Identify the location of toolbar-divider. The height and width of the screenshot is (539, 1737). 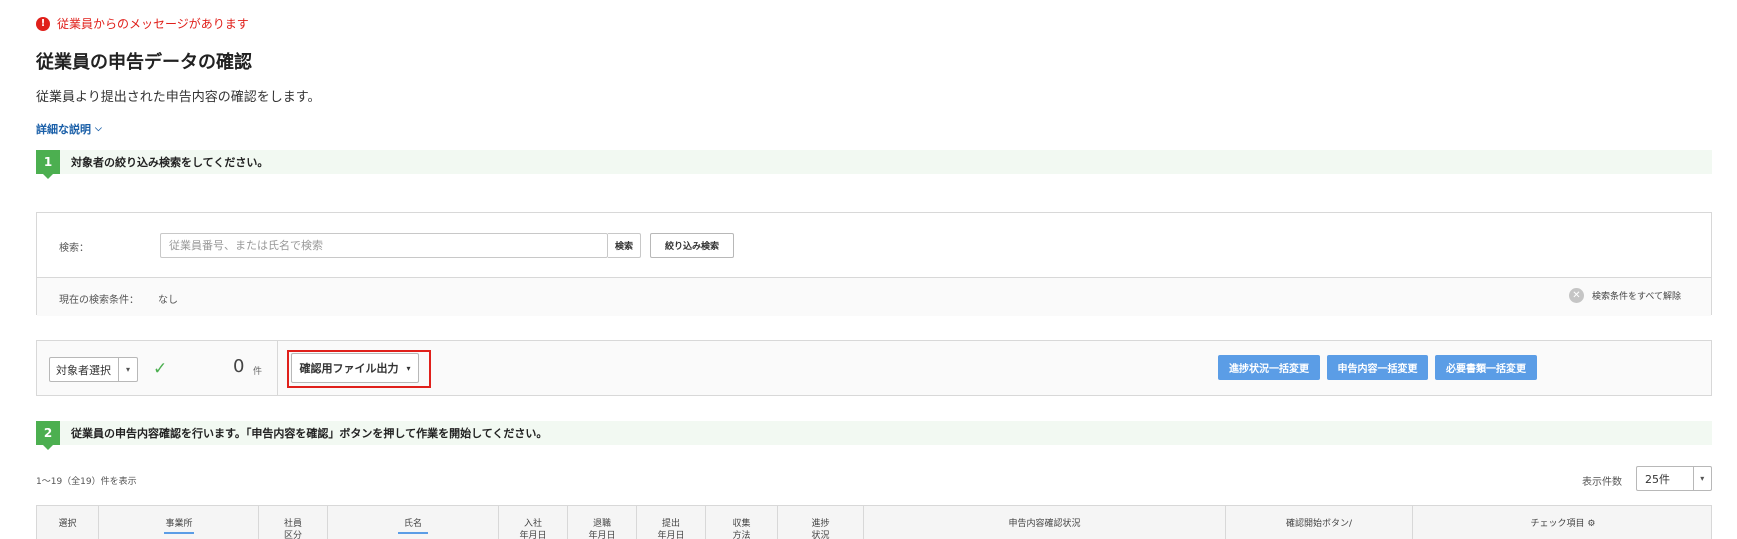
(277, 368).